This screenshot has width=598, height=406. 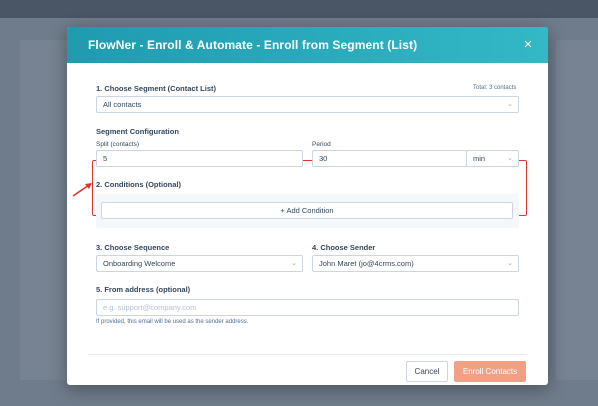 I want to click on cancel-button: Cancel, so click(x=427, y=371).